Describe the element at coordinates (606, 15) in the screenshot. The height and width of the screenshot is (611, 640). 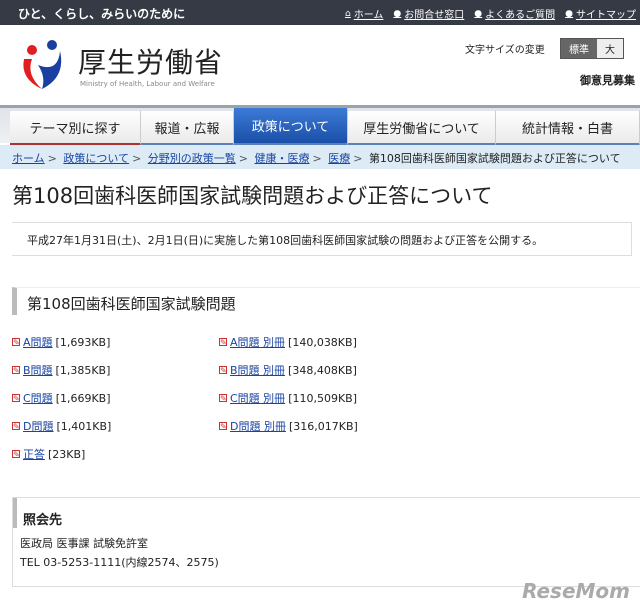
I see `sitemap-link-label: サイトマップ` at that location.